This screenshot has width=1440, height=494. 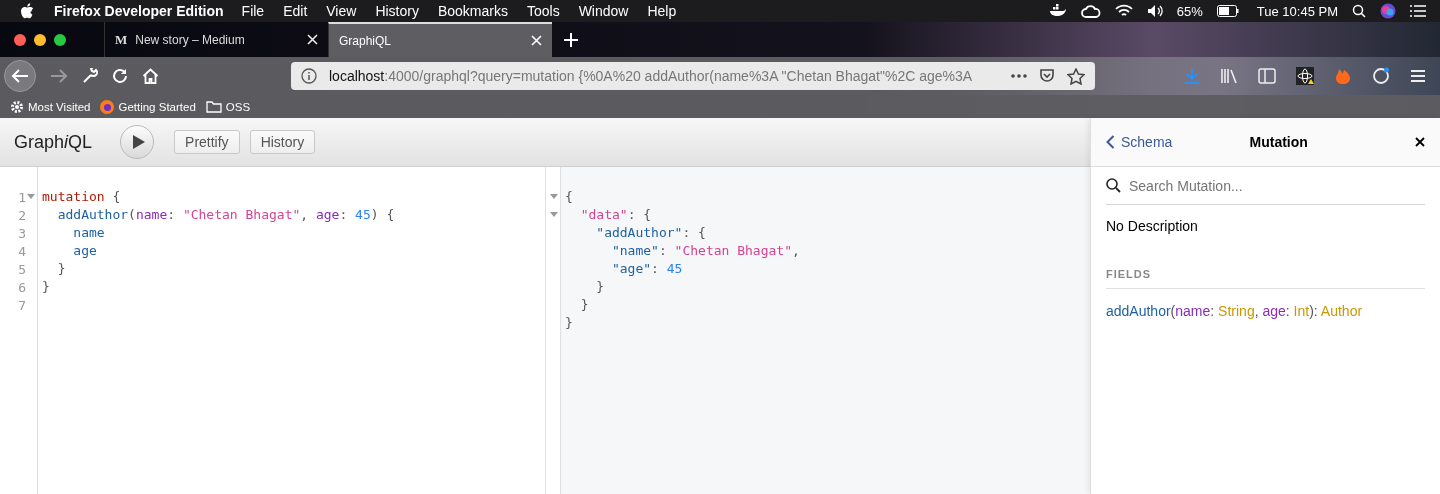 I want to click on more-icon, so click(x=1019, y=76).